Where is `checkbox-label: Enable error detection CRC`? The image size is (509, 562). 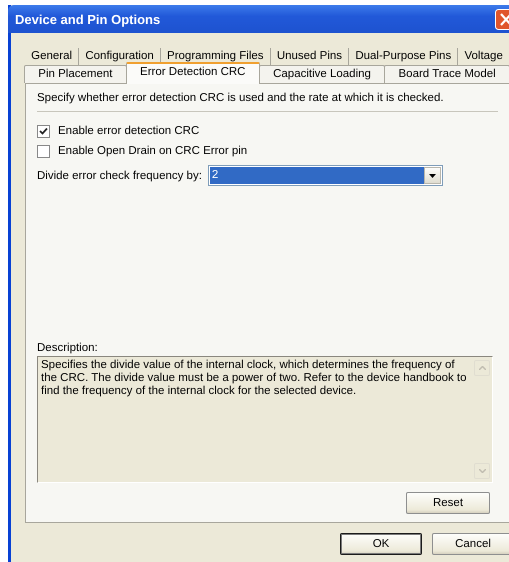 checkbox-label: Enable error detection CRC is located at coordinates (129, 131).